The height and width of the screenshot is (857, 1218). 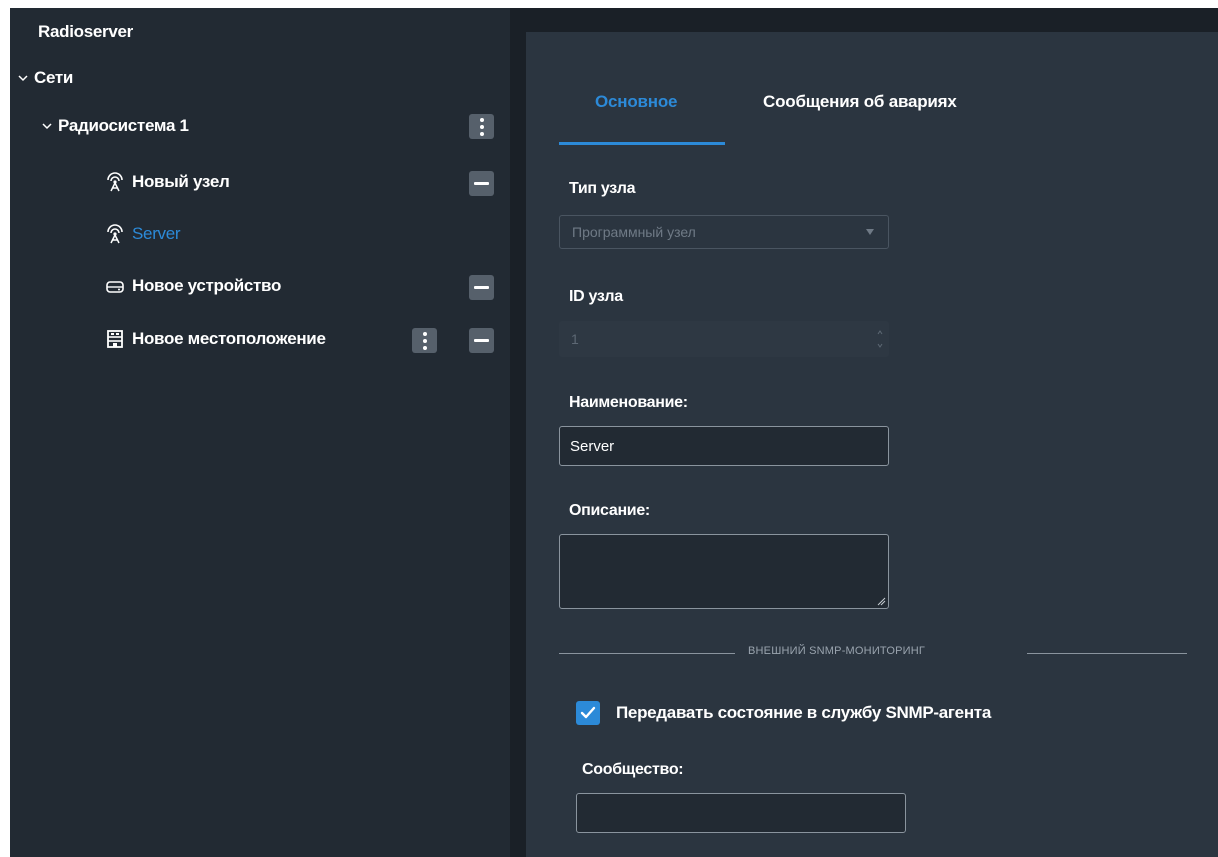 What do you see at coordinates (518, 432) in the screenshot?
I see `splitter` at bounding box center [518, 432].